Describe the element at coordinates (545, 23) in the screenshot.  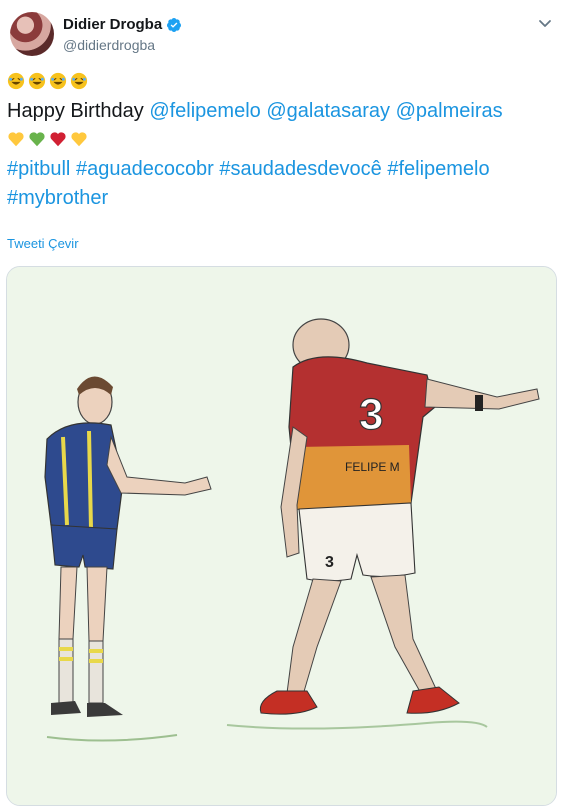
I see `chevron-down-icon` at that location.